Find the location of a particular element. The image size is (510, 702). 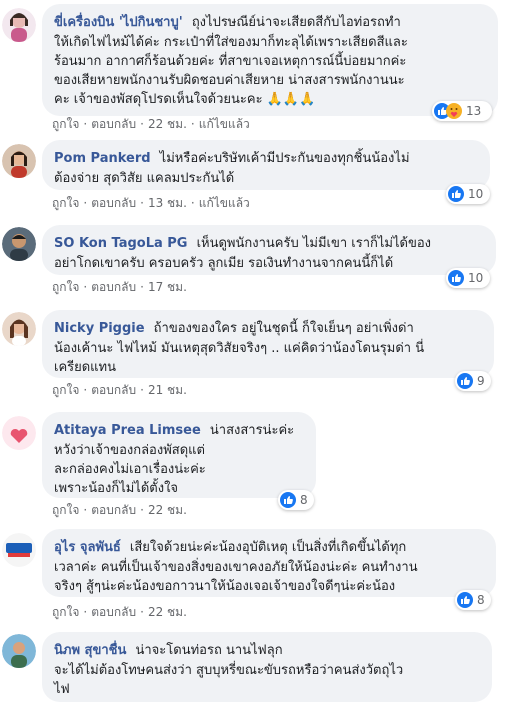

comment-author: อุไร จุลพันธ์ is located at coordinates (87, 547).